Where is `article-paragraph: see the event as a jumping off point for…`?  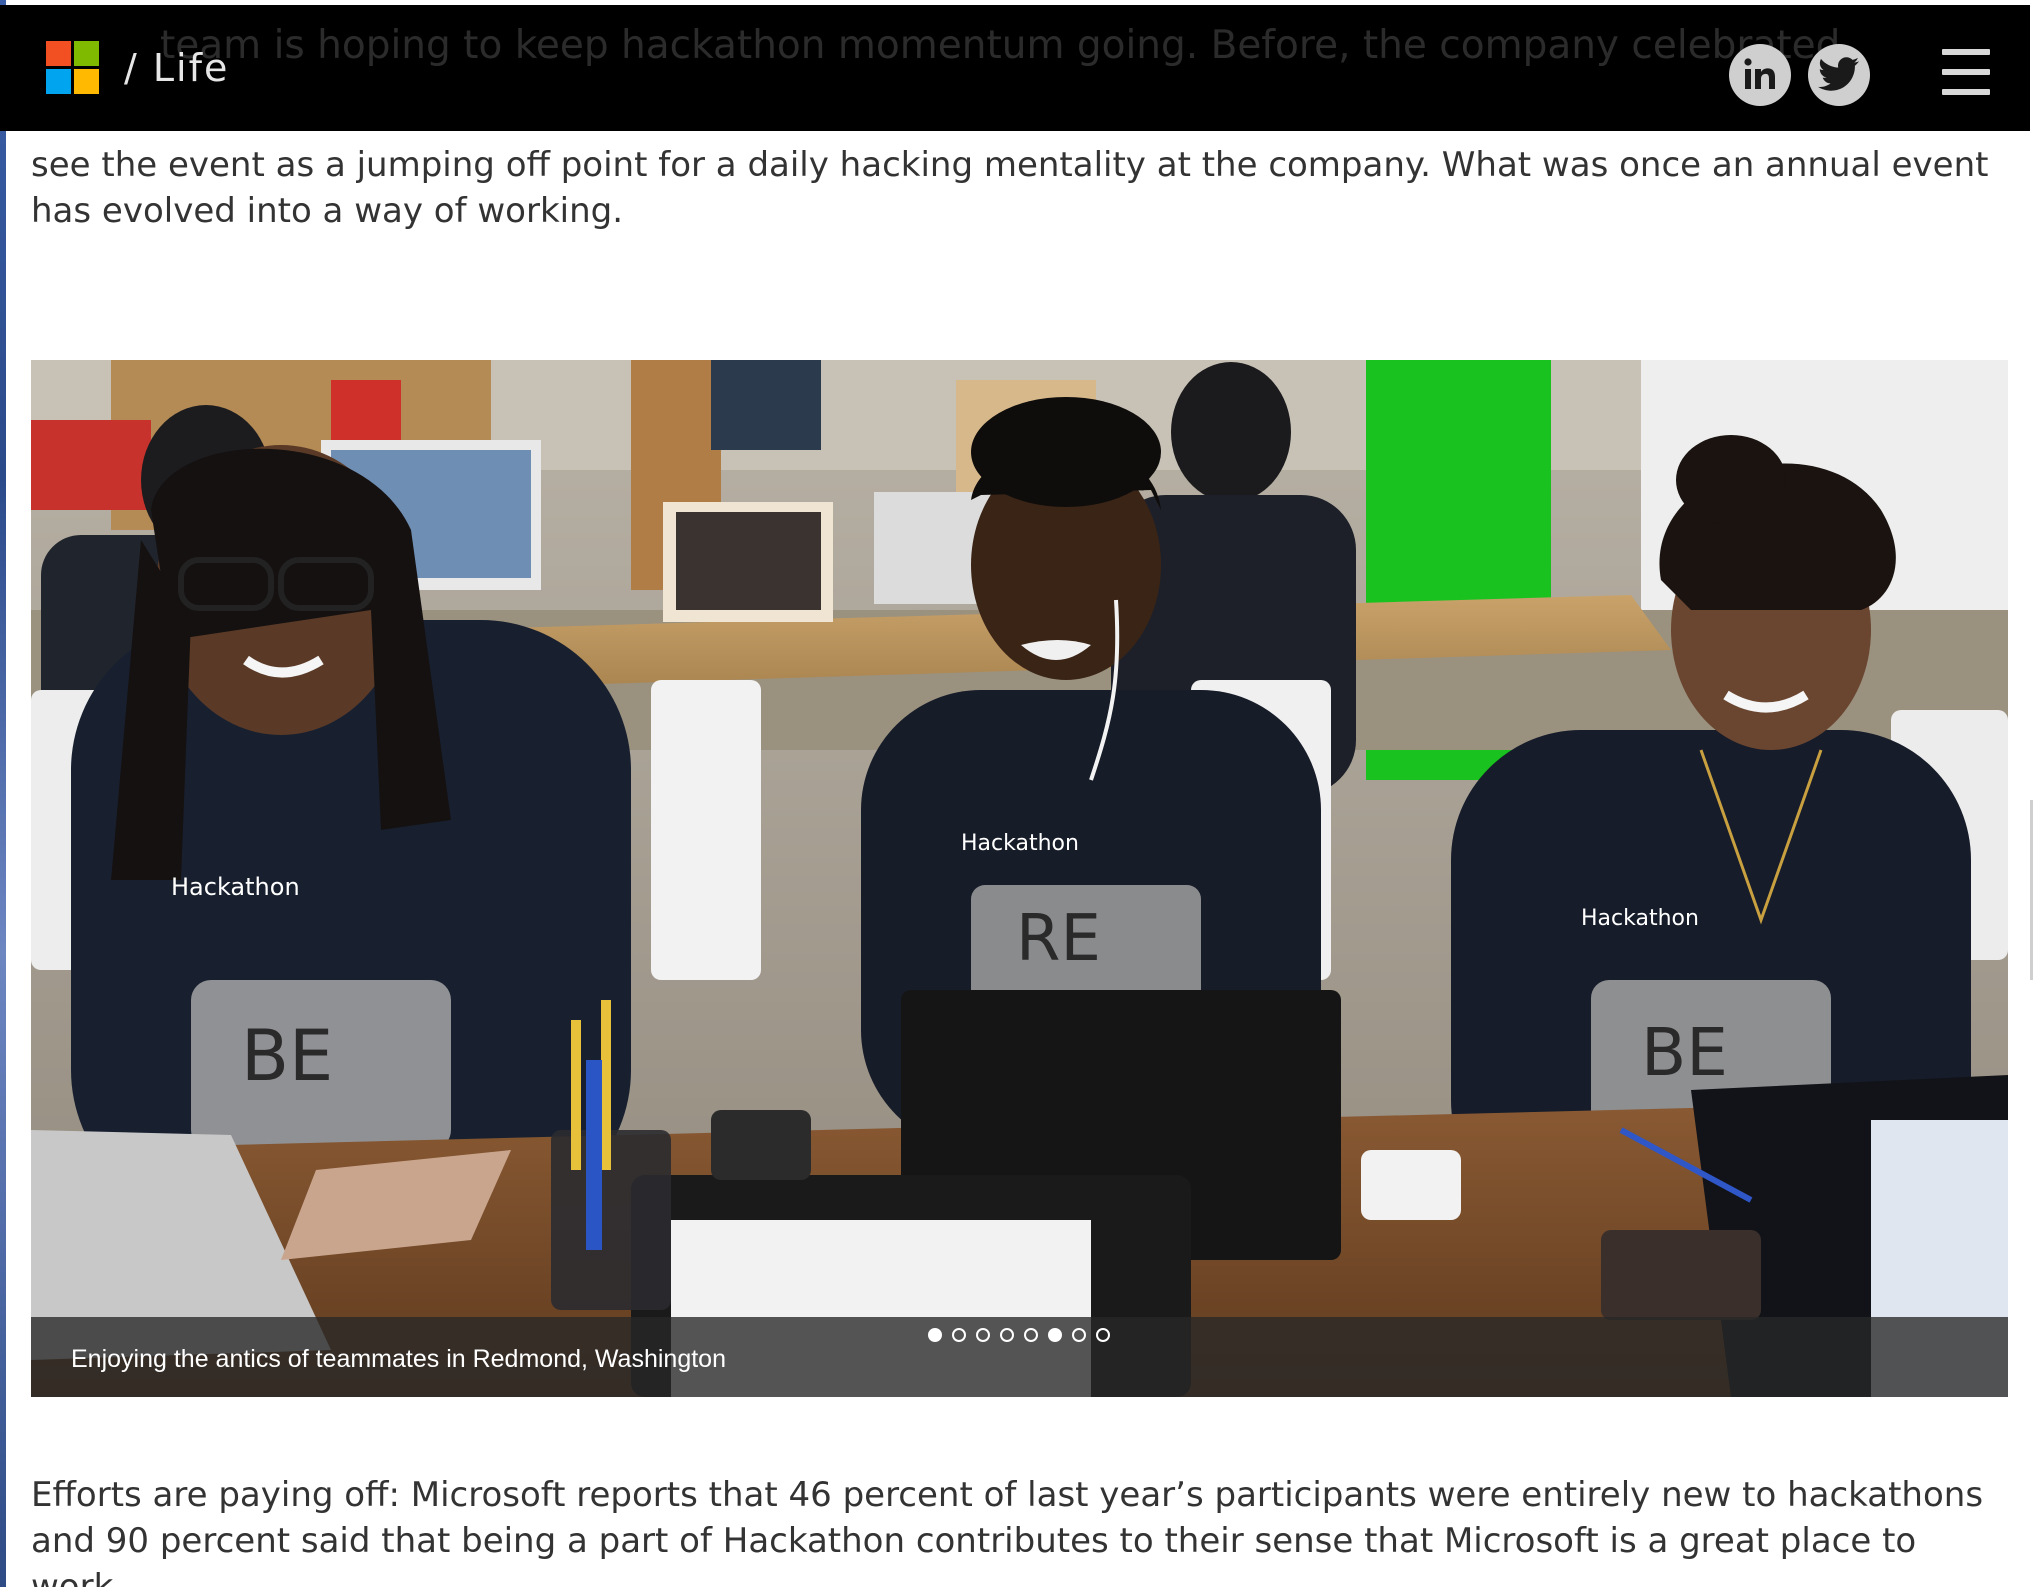 article-paragraph: see the event as a jumping off point for… is located at coordinates (1010, 188).